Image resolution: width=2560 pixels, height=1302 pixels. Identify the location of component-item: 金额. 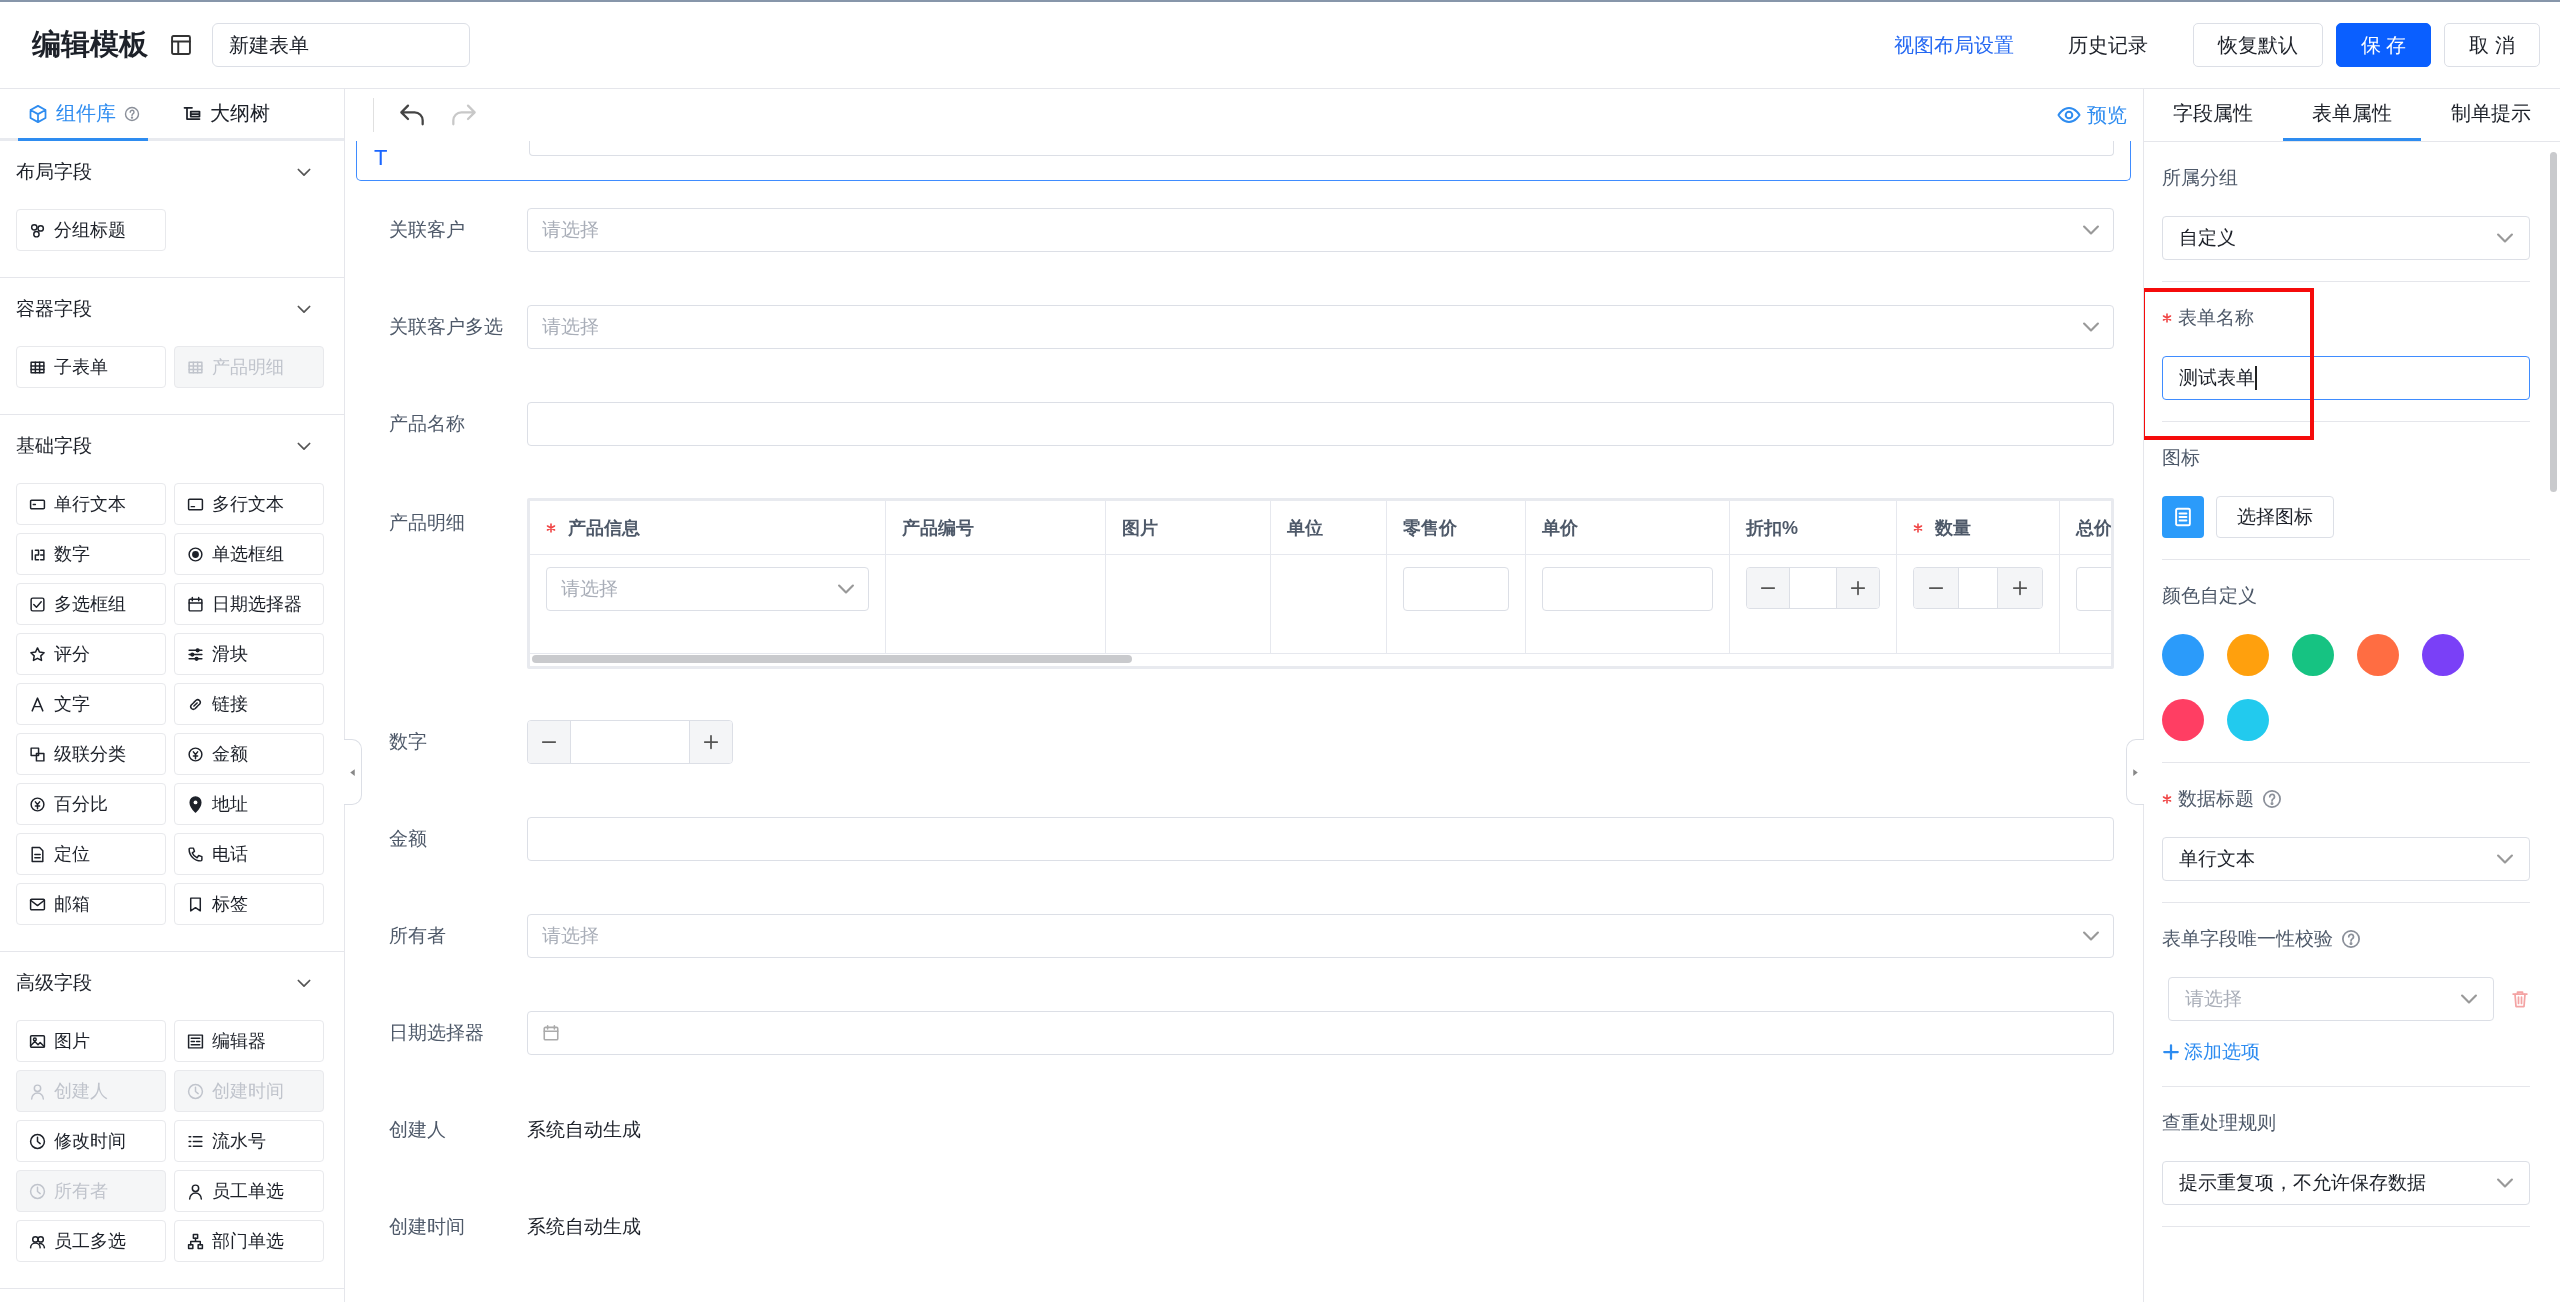
(249, 754).